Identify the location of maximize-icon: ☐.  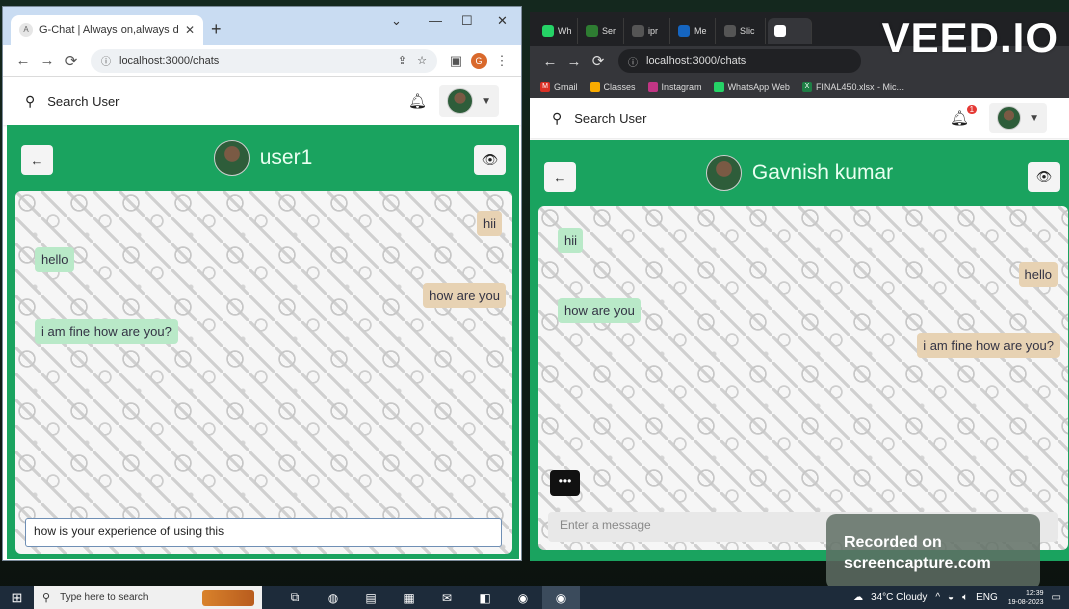
(467, 21).